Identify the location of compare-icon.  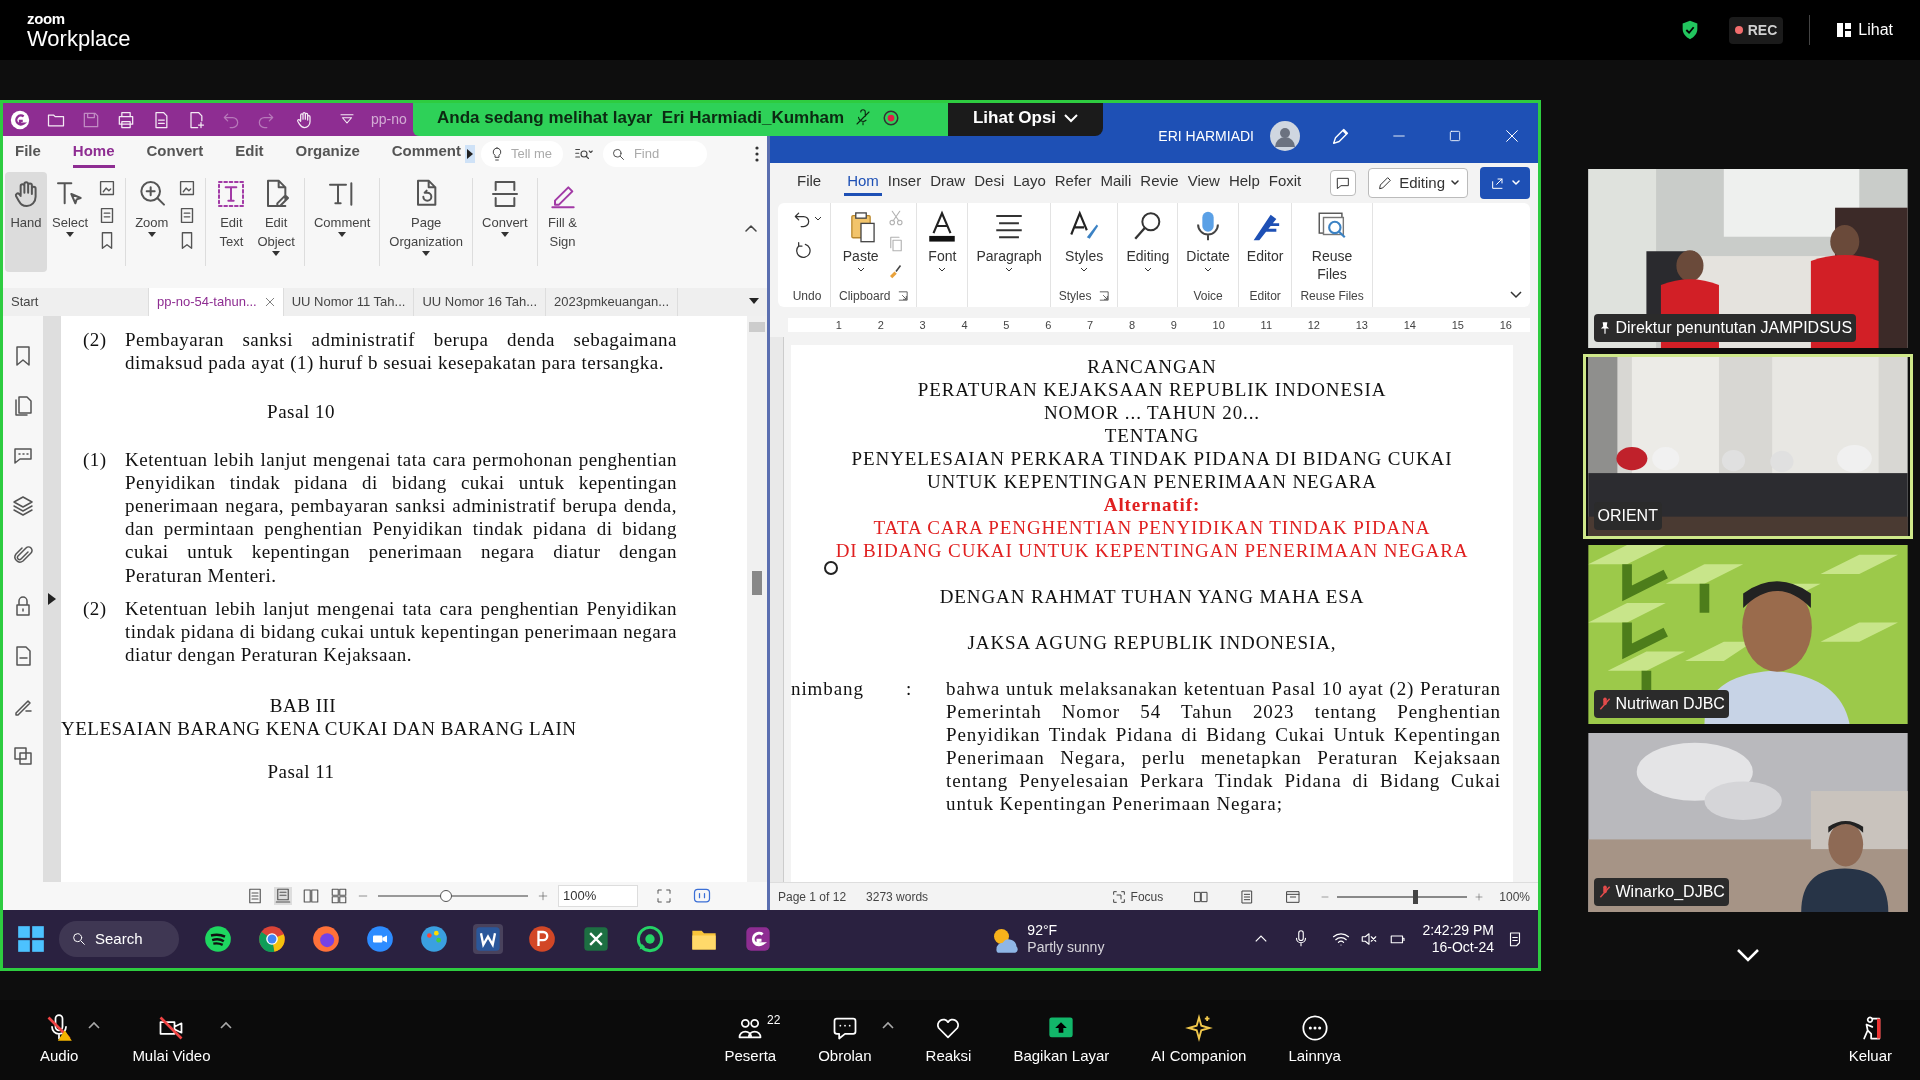
(23, 756).